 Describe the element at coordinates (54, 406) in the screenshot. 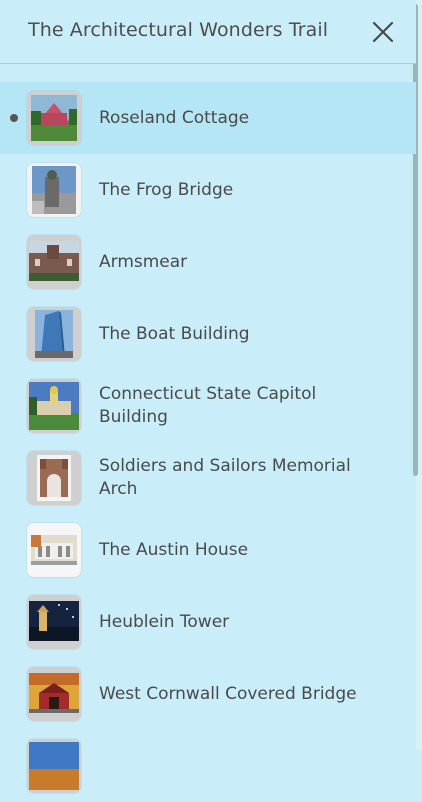

I see `state-capitol-thumbnail` at that location.